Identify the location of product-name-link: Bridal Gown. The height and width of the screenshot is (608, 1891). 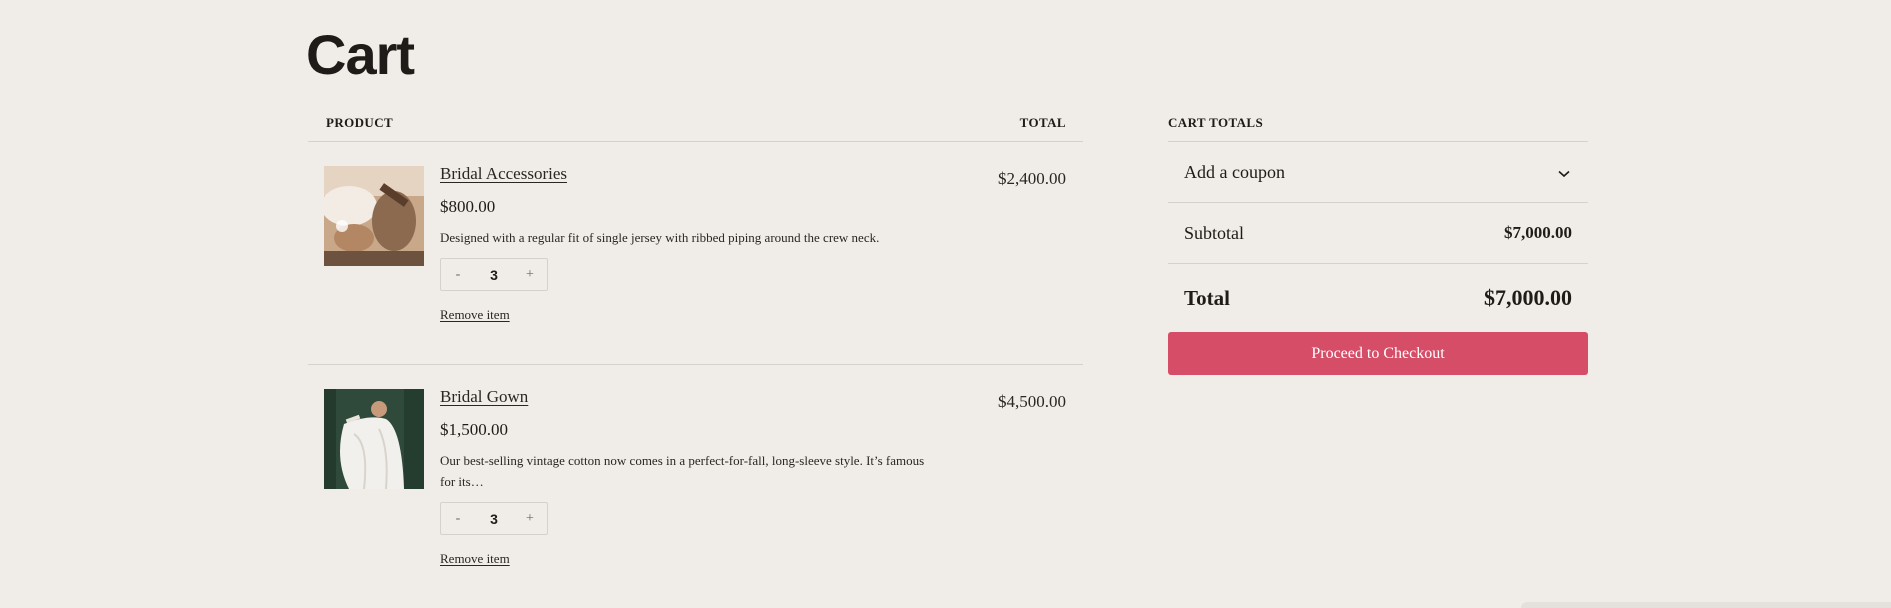
(484, 397).